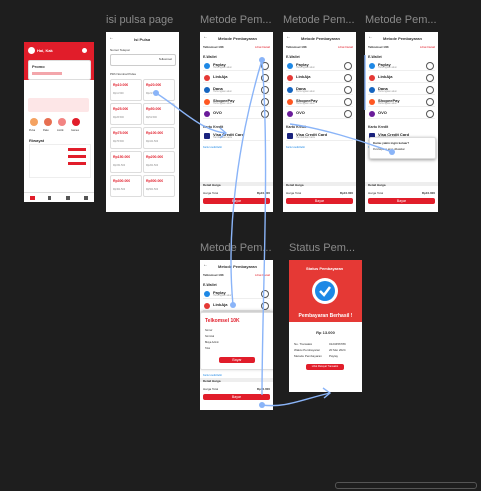 This screenshot has width=481, height=491. I want to click on horizontal-scrollbar, so click(406, 485).